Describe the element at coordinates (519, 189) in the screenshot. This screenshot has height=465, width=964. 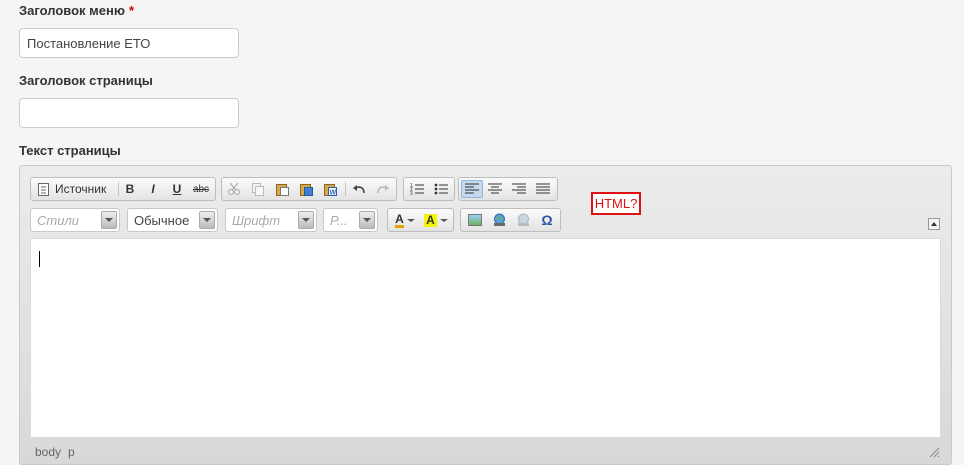
I see `align-right-icon` at that location.